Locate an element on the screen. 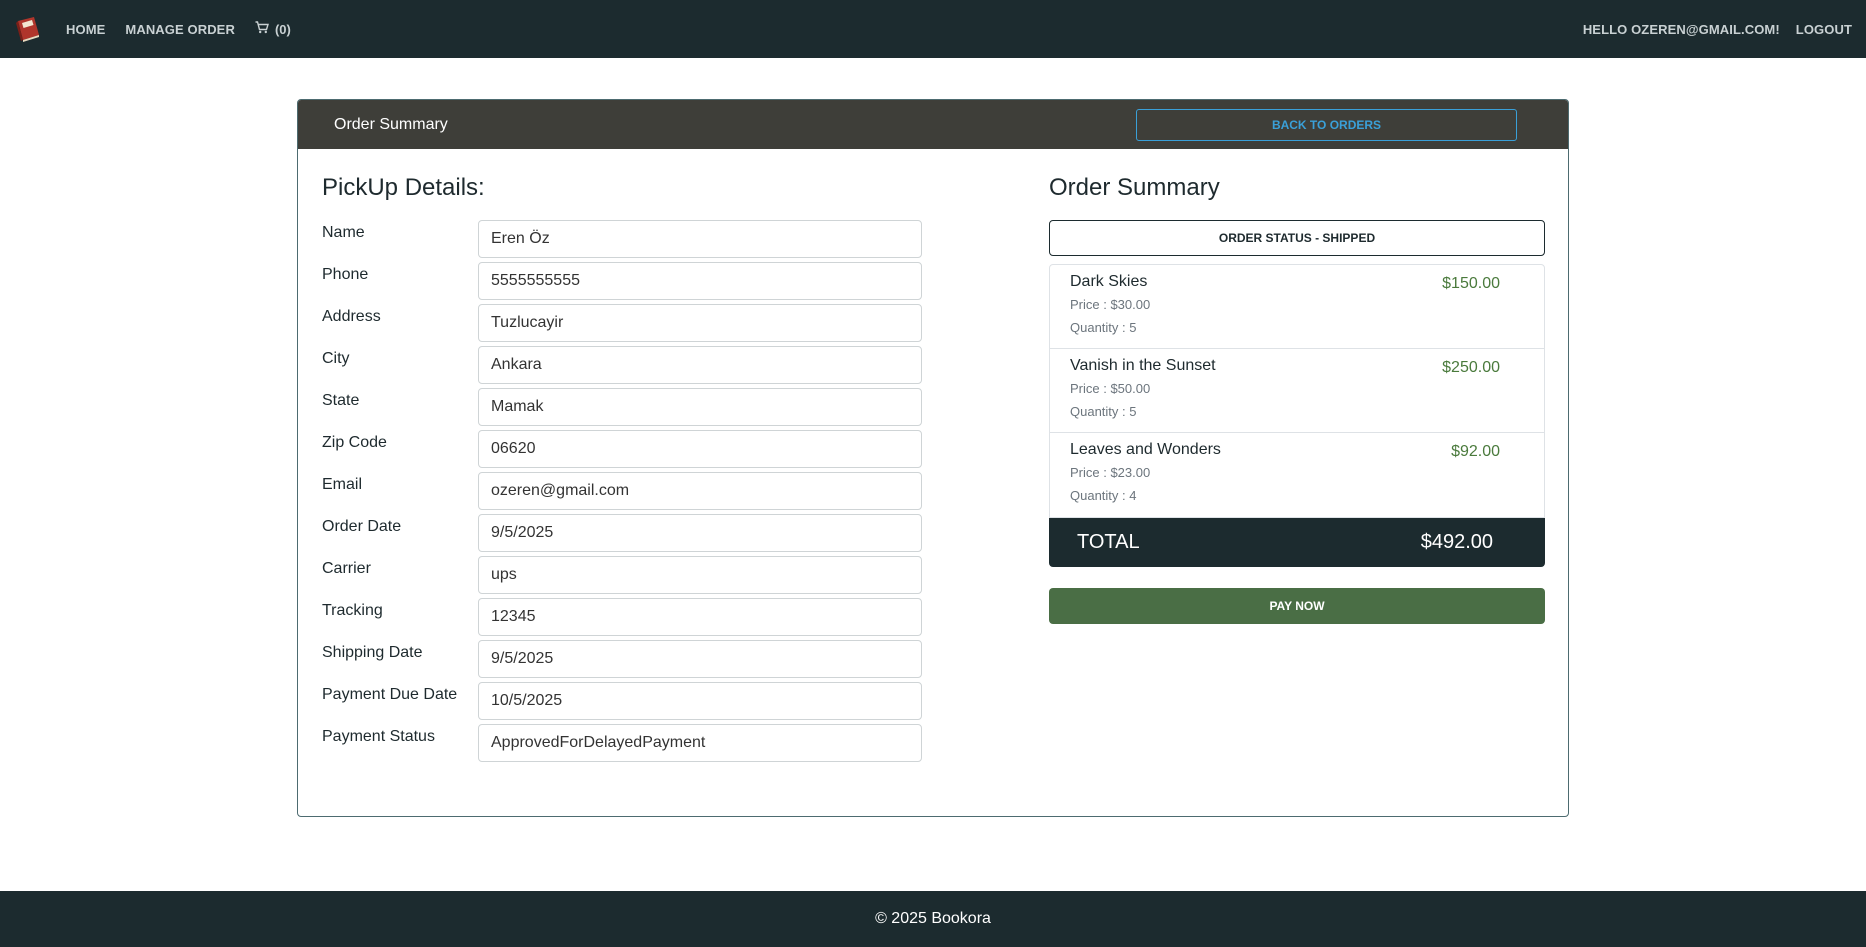 The image size is (1866, 947). field-input-email: ozeren@gmail.com is located at coordinates (700, 491).